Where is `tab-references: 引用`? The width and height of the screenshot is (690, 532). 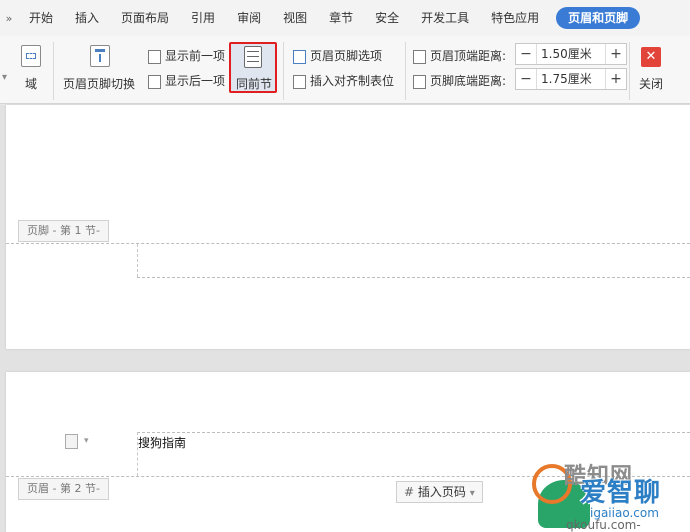 tab-references: 引用 is located at coordinates (203, 18).